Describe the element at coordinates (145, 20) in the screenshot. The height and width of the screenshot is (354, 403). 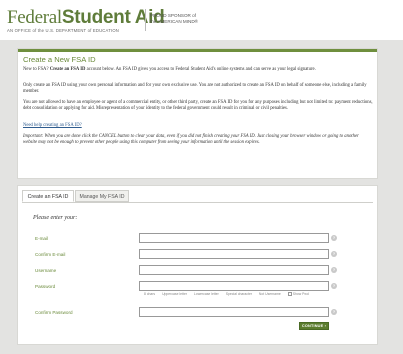
I see `header-divider` at that location.